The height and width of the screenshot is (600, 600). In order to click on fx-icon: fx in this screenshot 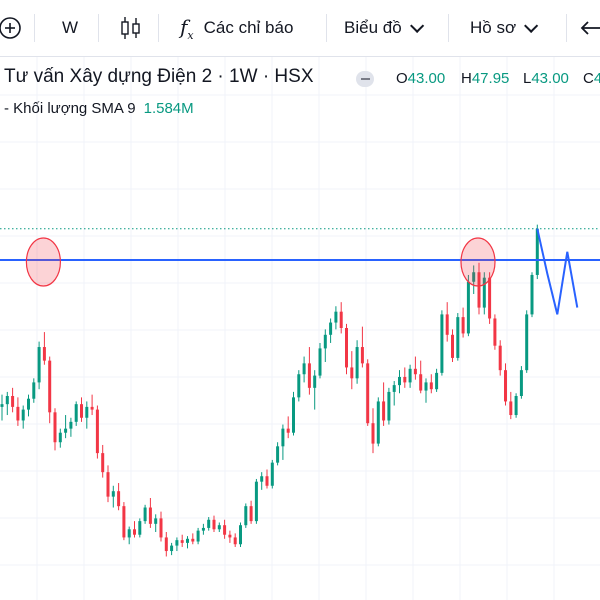, I will do `click(187, 28)`.